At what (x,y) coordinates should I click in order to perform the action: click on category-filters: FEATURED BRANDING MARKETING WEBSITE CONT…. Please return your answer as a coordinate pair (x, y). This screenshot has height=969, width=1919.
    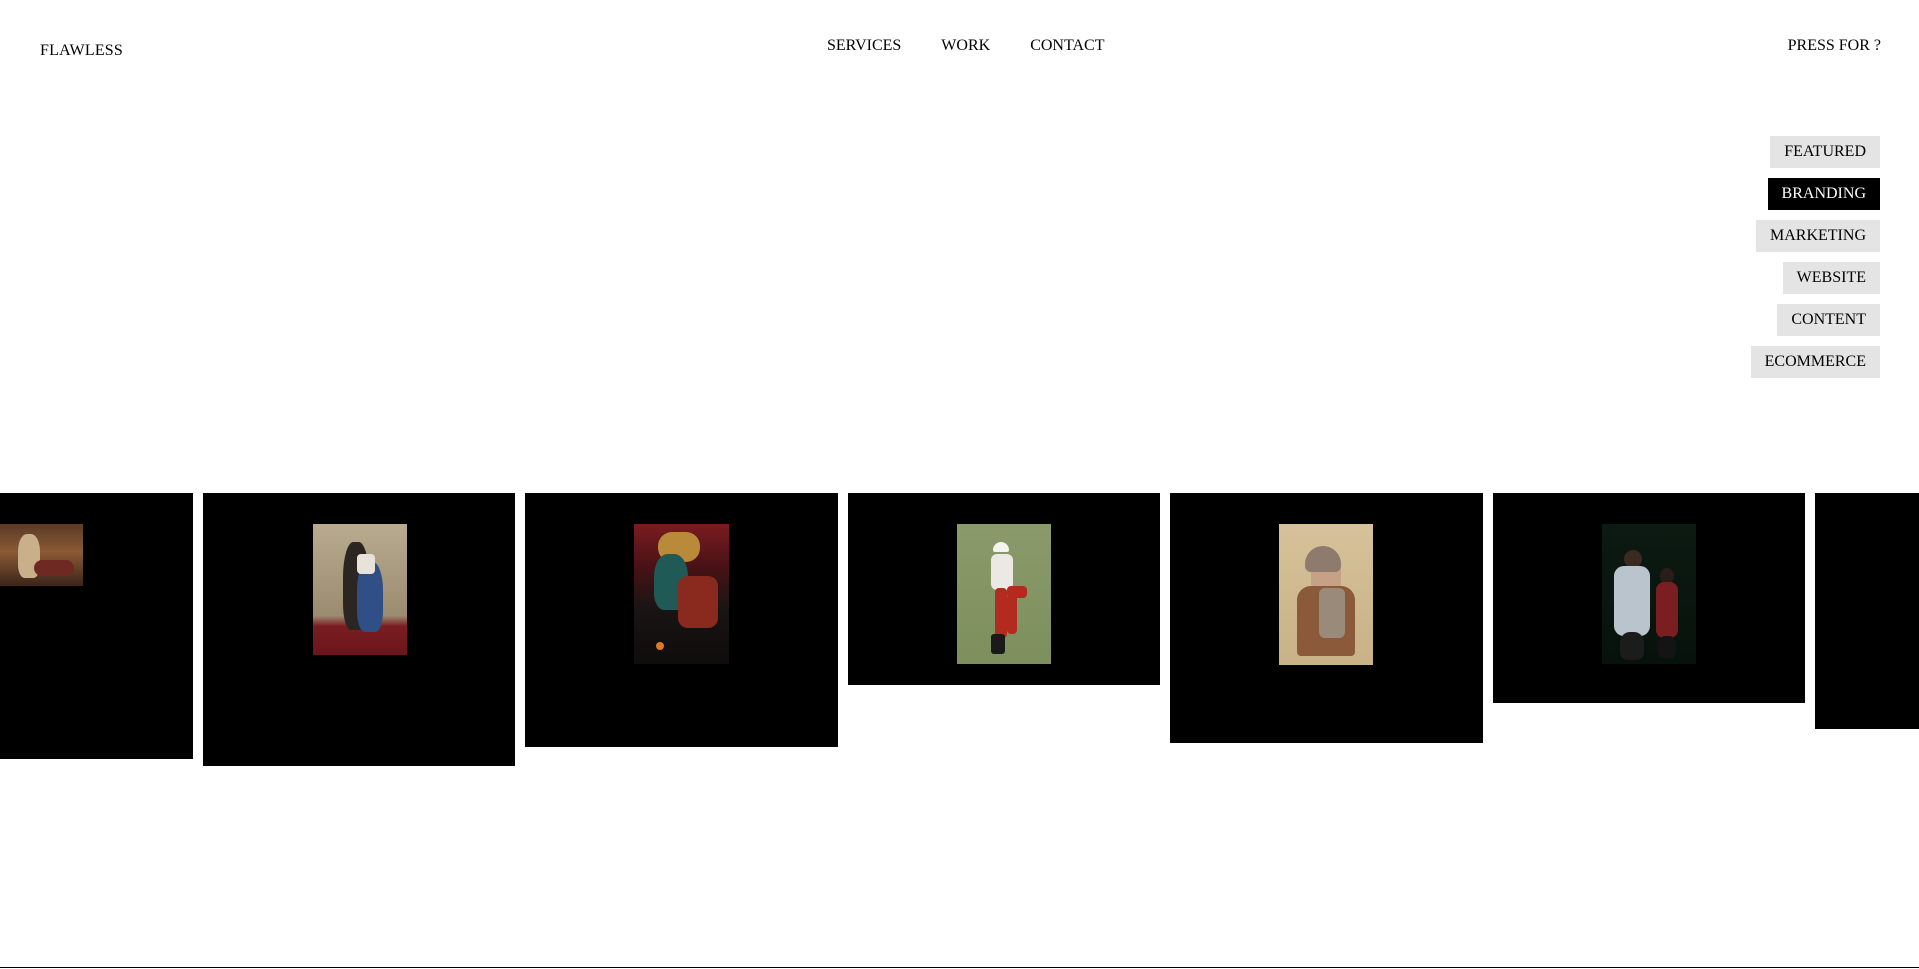
    Looking at the image, I should click on (1815, 257).